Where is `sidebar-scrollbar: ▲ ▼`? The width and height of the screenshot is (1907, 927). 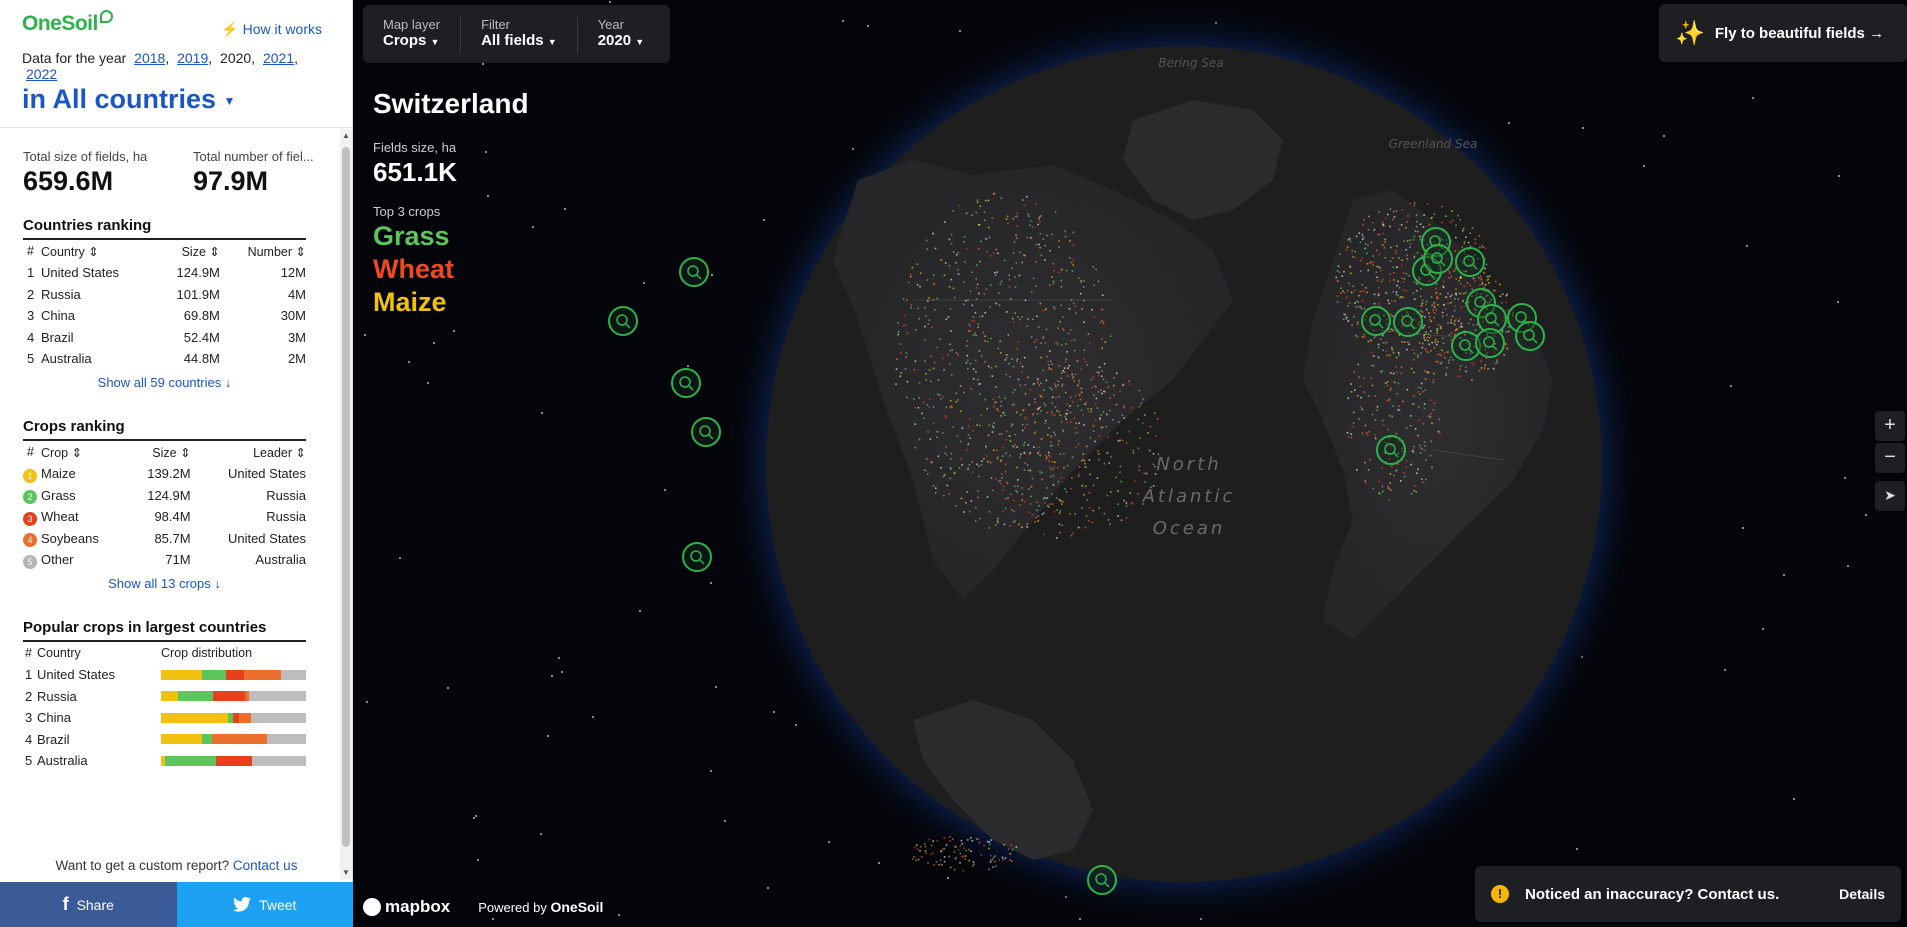
sidebar-scrollbar: ▲ ▼ is located at coordinates (346, 504).